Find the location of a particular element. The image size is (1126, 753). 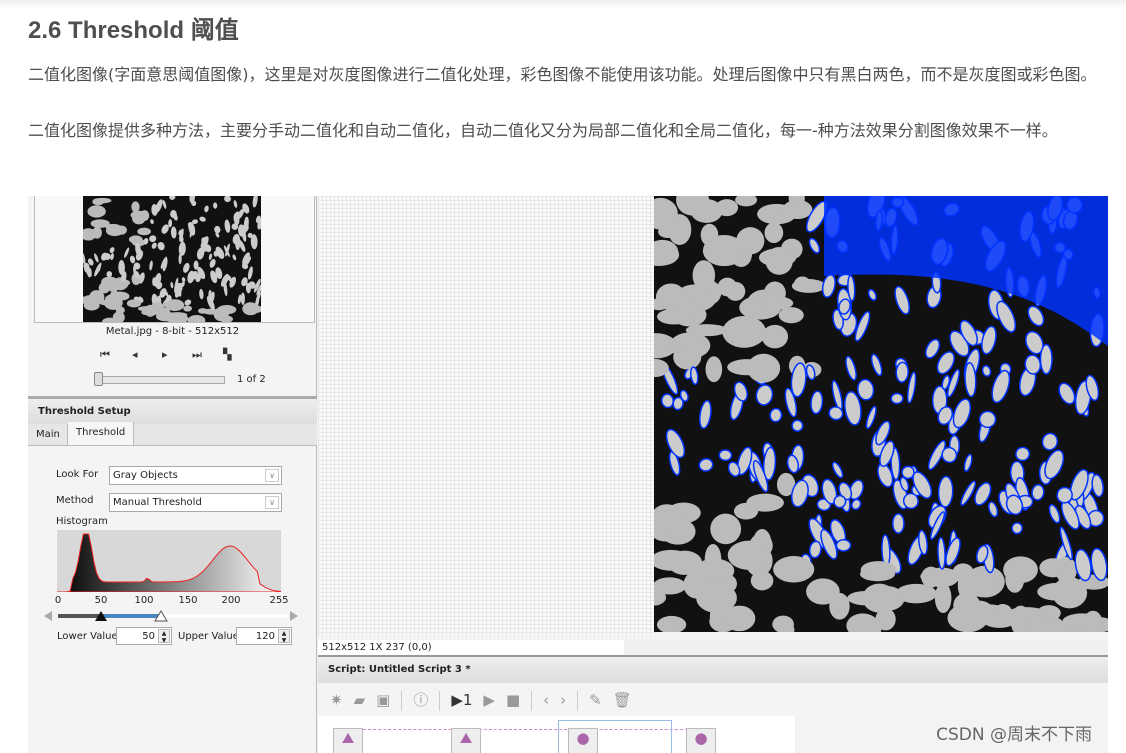

next-icon: ▸ is located at coordinates (165, 354).